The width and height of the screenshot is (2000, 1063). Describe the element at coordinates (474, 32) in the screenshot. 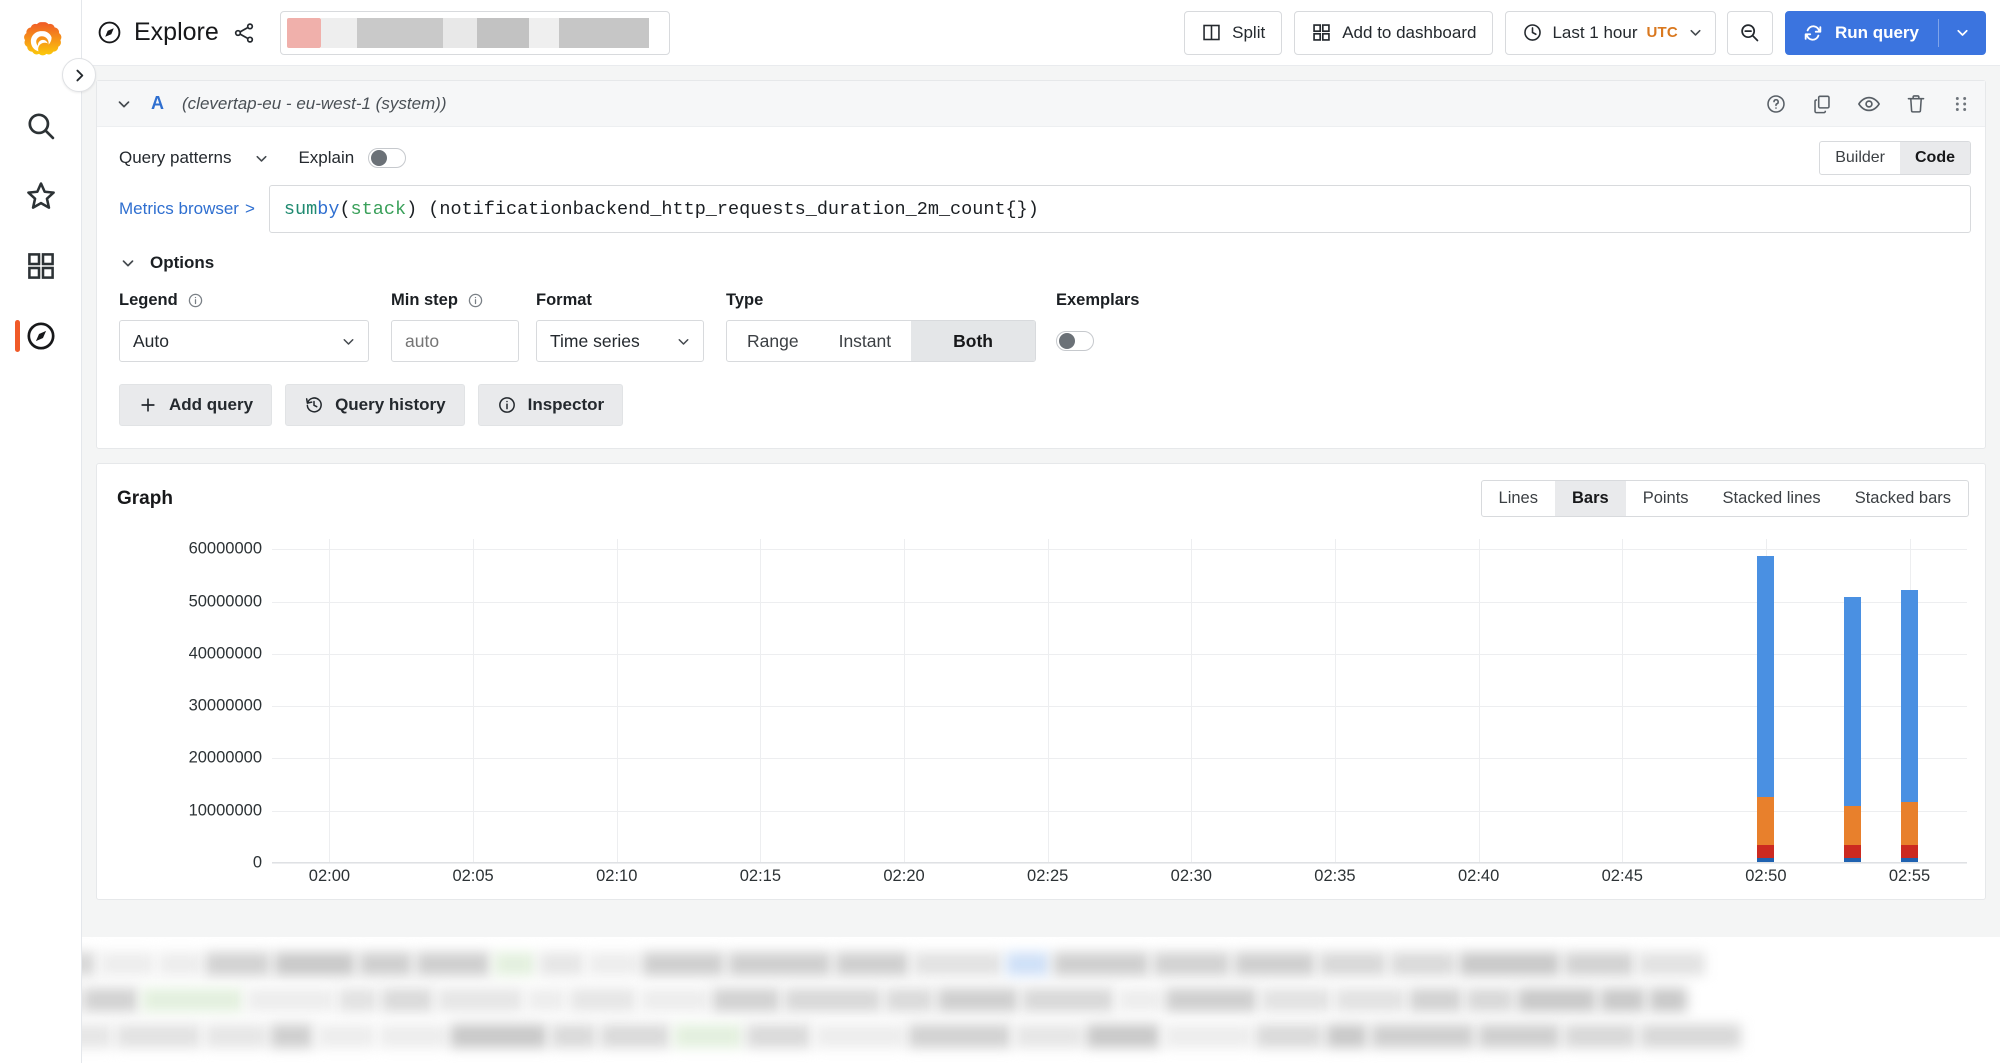

I see `url-breadcrumb-field` at that location.